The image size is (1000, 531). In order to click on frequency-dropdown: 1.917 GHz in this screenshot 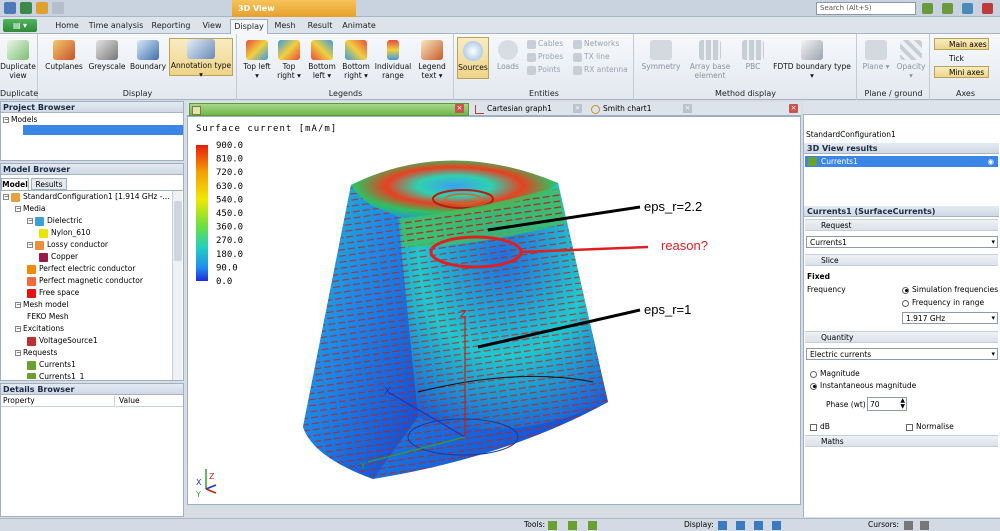, I will do `click(950, 318)`.